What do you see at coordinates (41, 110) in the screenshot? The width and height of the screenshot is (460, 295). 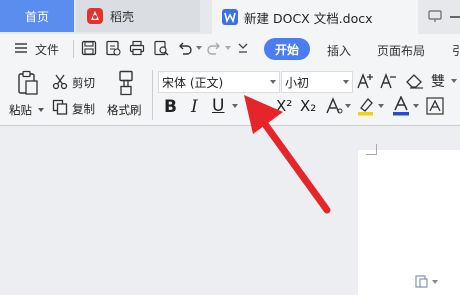 I see `paste-dropdown-icon` at bounding box center [41, 110].